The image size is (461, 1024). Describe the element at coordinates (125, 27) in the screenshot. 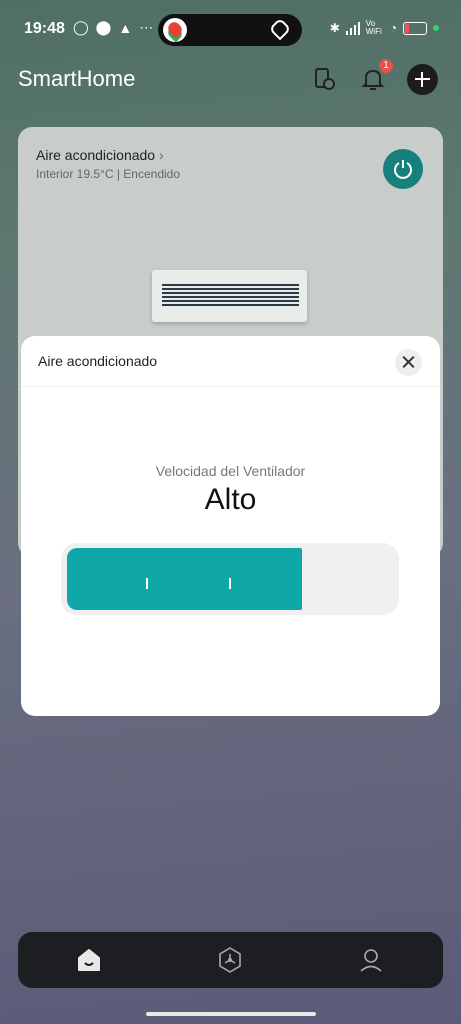

I see `navigation-icon: ▲` at that location.